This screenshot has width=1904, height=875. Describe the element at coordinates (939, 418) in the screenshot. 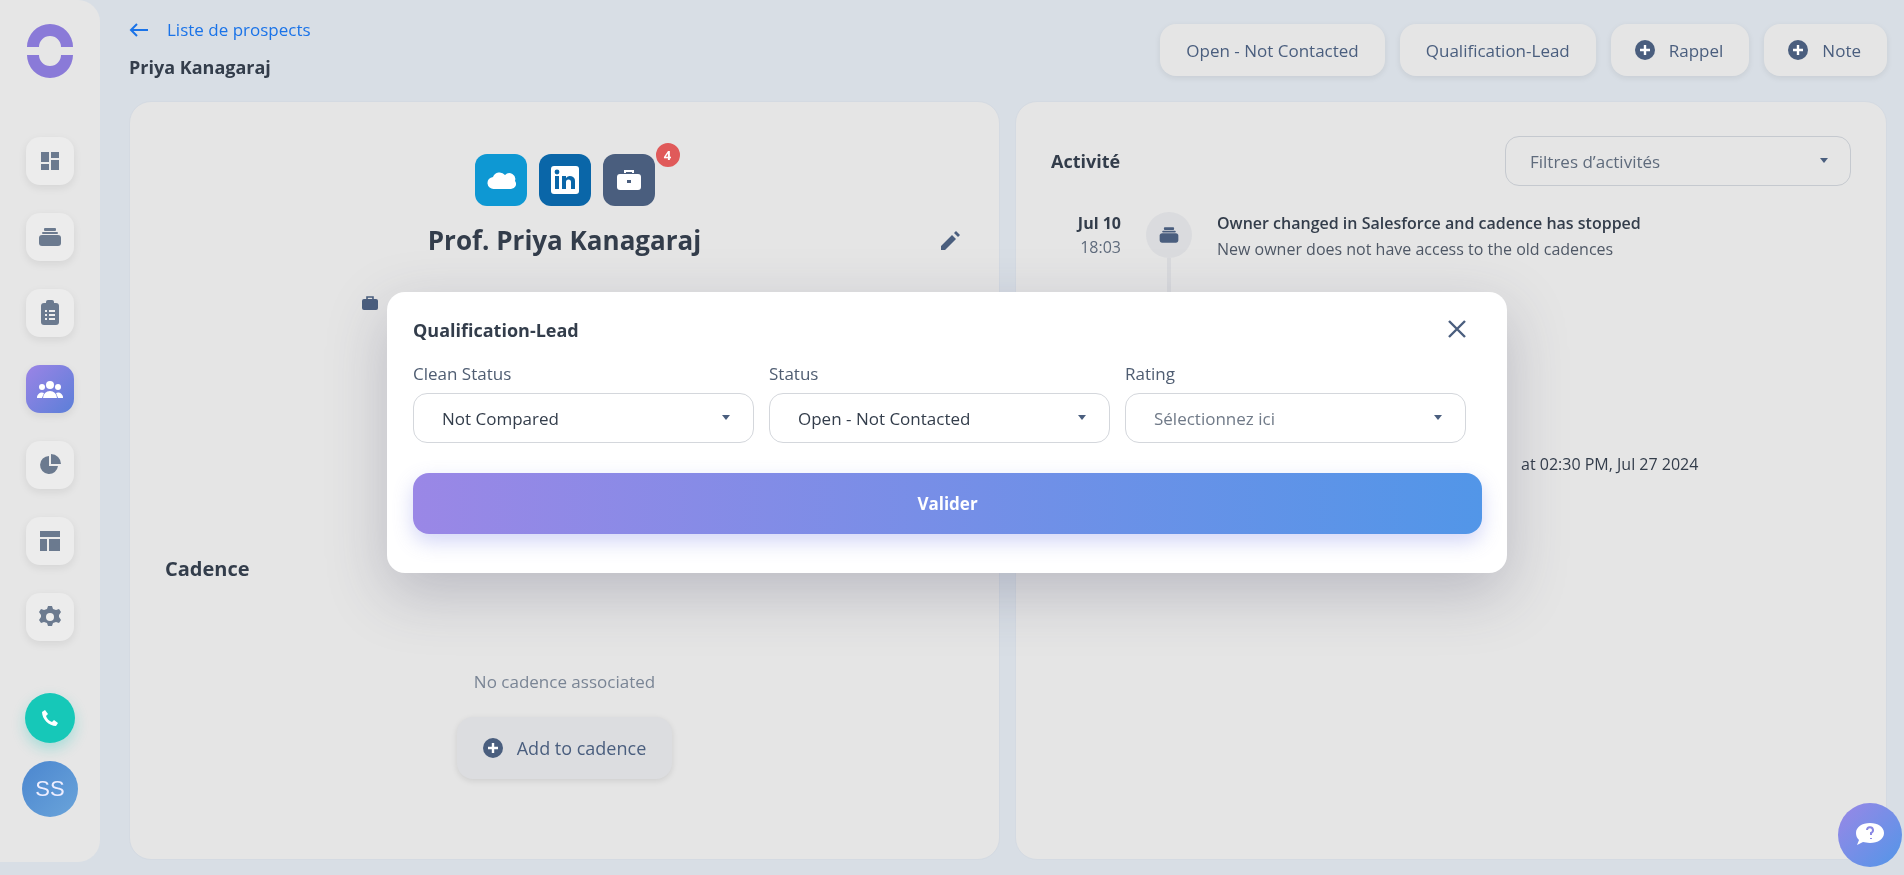

I see `select-field: Open - Not Contacted` at that location.